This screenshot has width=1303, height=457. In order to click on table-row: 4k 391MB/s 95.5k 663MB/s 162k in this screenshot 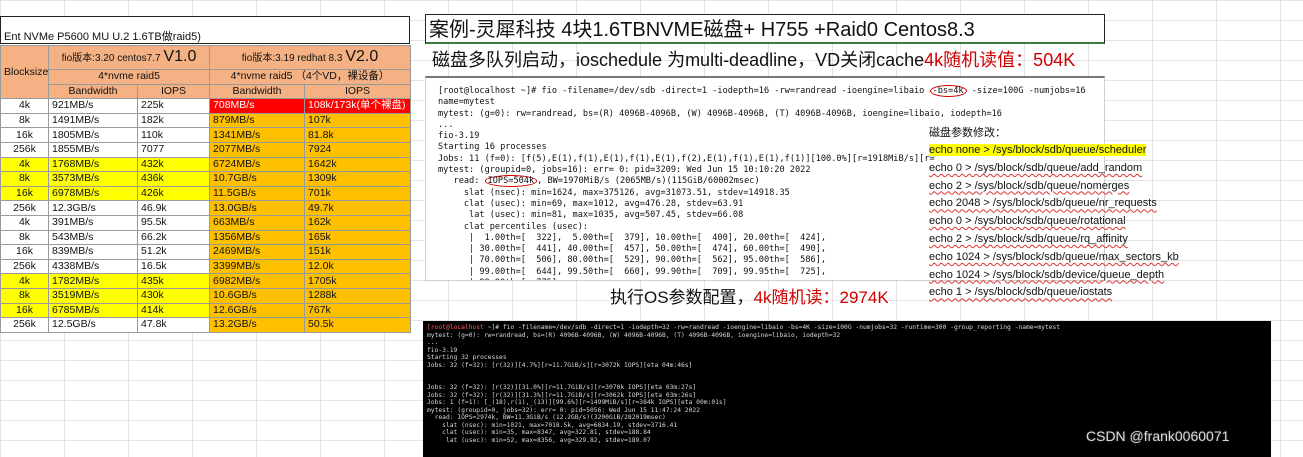, I will do `click(206, 222)`.